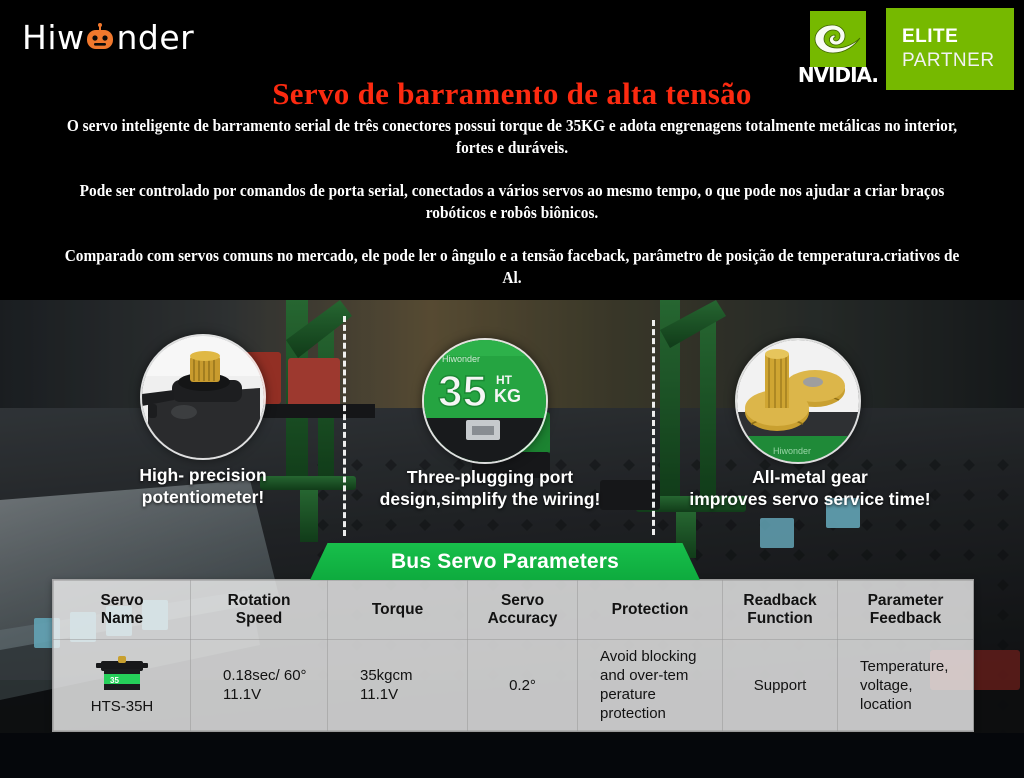 The width and height of the screenshot is (1024, 778). What do you see at coordinates (522, 685) in the screenshot?
I see `cell-servo-accuracy: 0.2°` at bounding box center [522, 685].